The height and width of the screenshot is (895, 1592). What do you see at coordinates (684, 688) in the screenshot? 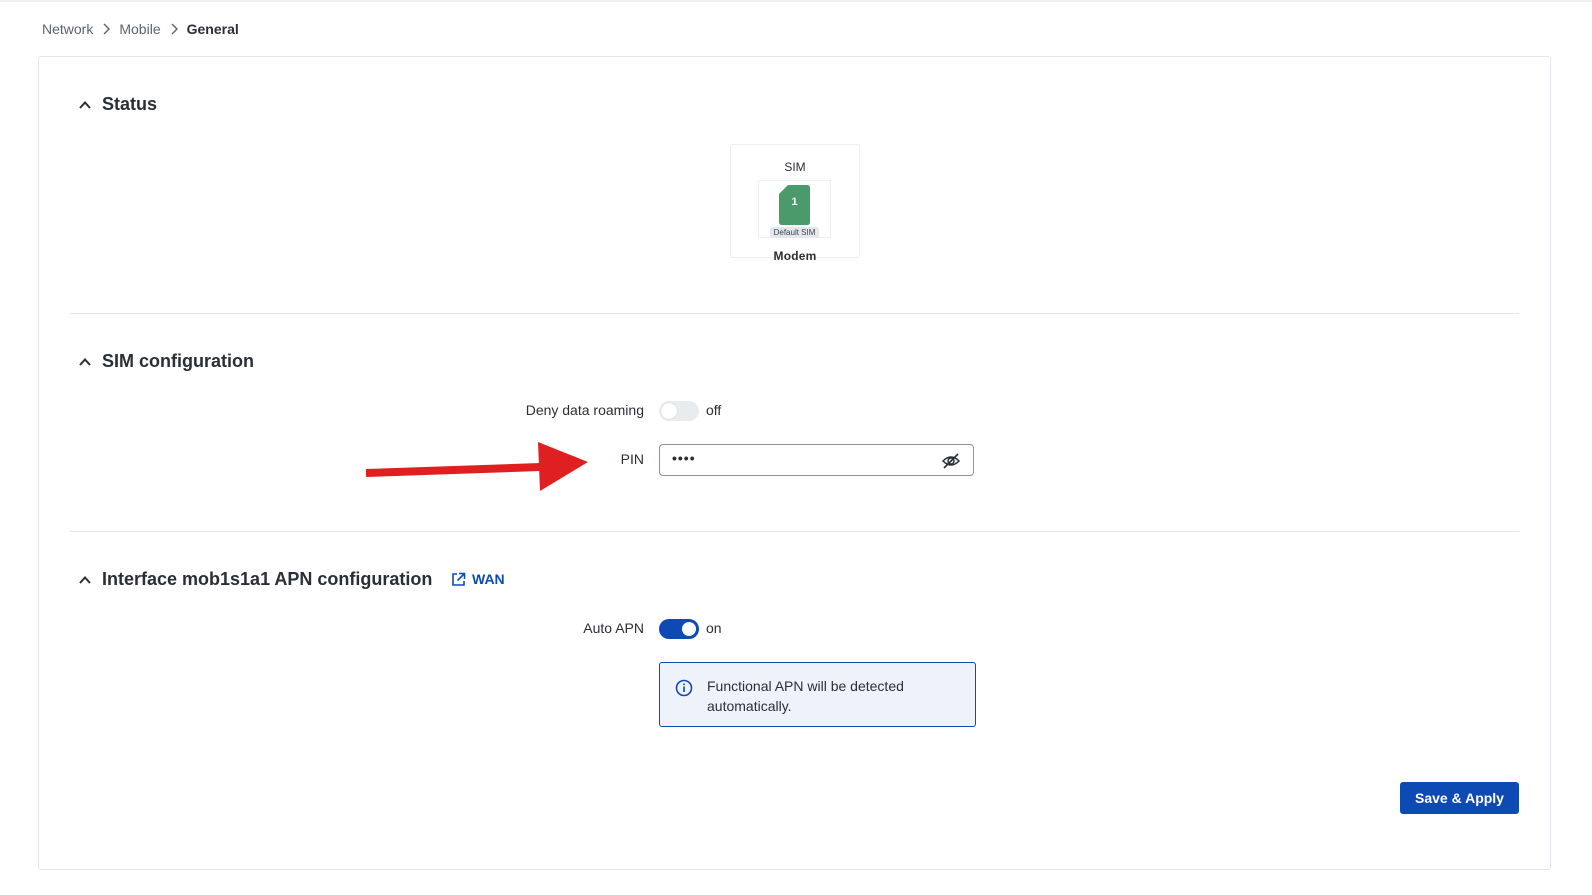
I see `info-icon` at bounding box center [684, 688].